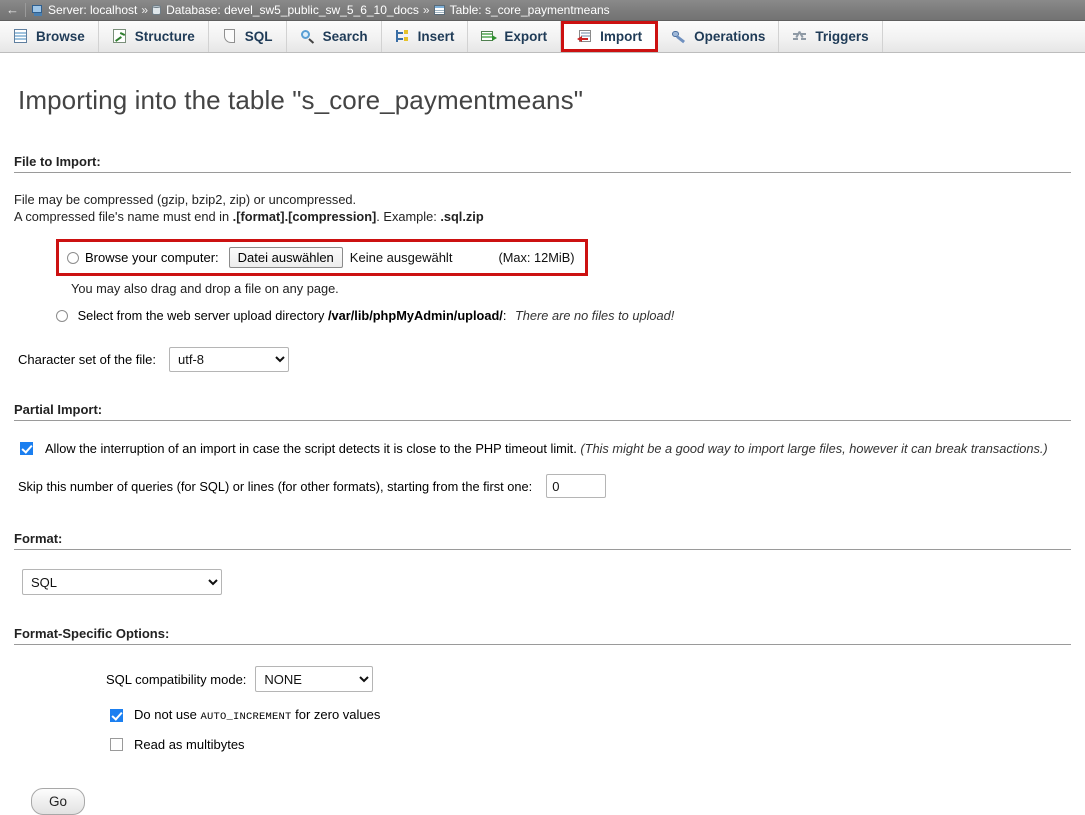  I want to click on tab-triggers: Triggers, so click(831, 36).